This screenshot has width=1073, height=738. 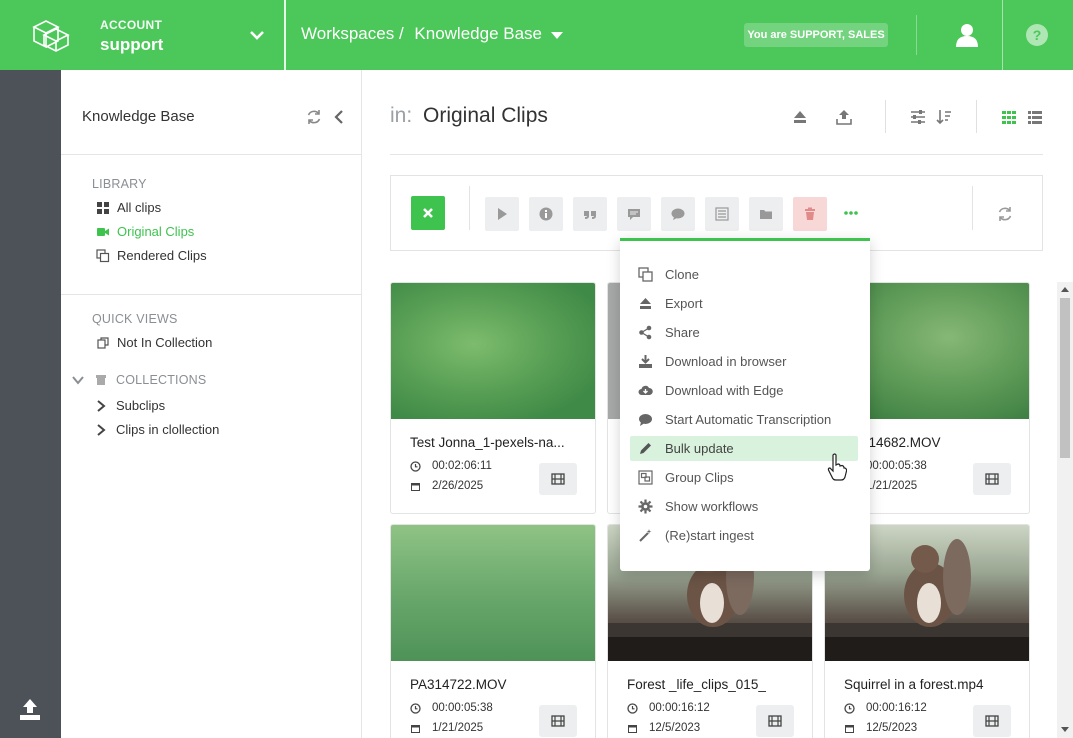 What do you see at coordinates (748, 419) in the screenshot?
I see `menu-item-label: Start Automatic Transcription` at bounding box center [748, 419].